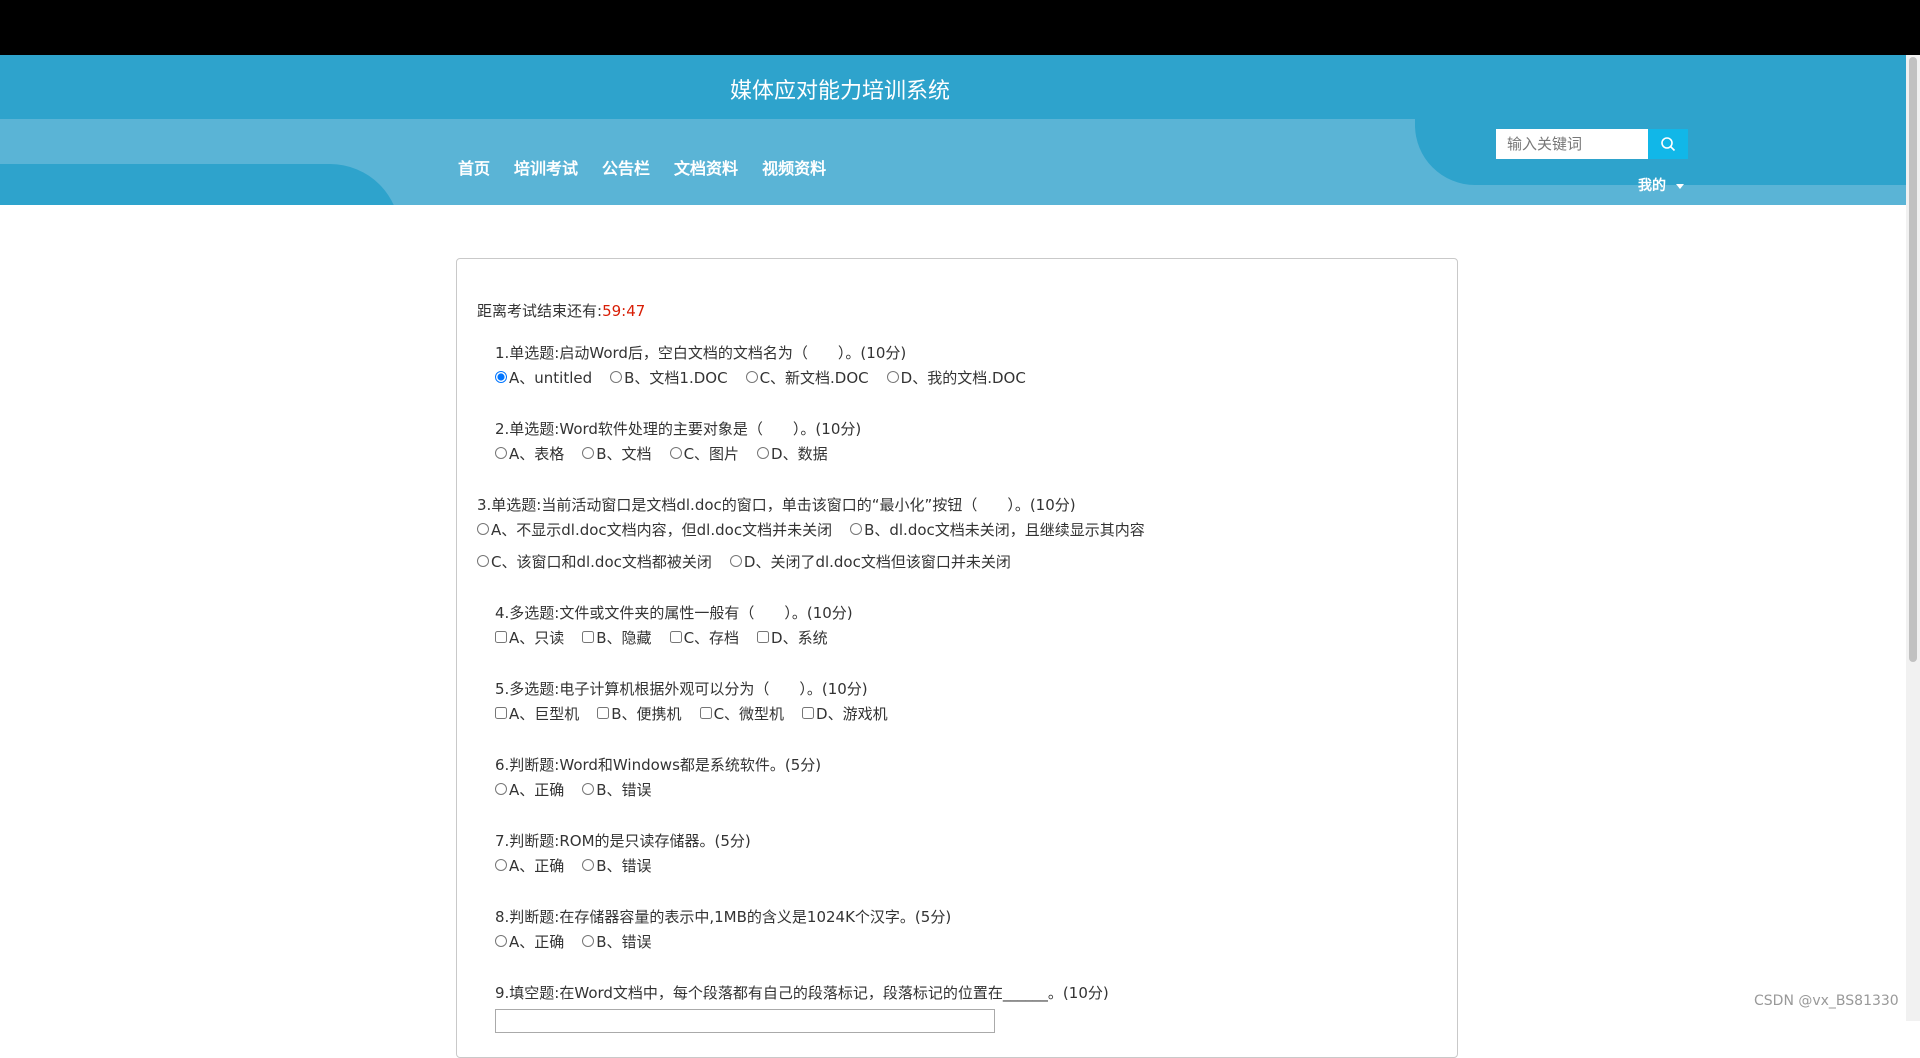 The width and height of the screenshot is (1920, 1058). Describe the element at coordinates (794, 167) in the screenshot. I see `nav-item-videos: 视频资料` at that location.